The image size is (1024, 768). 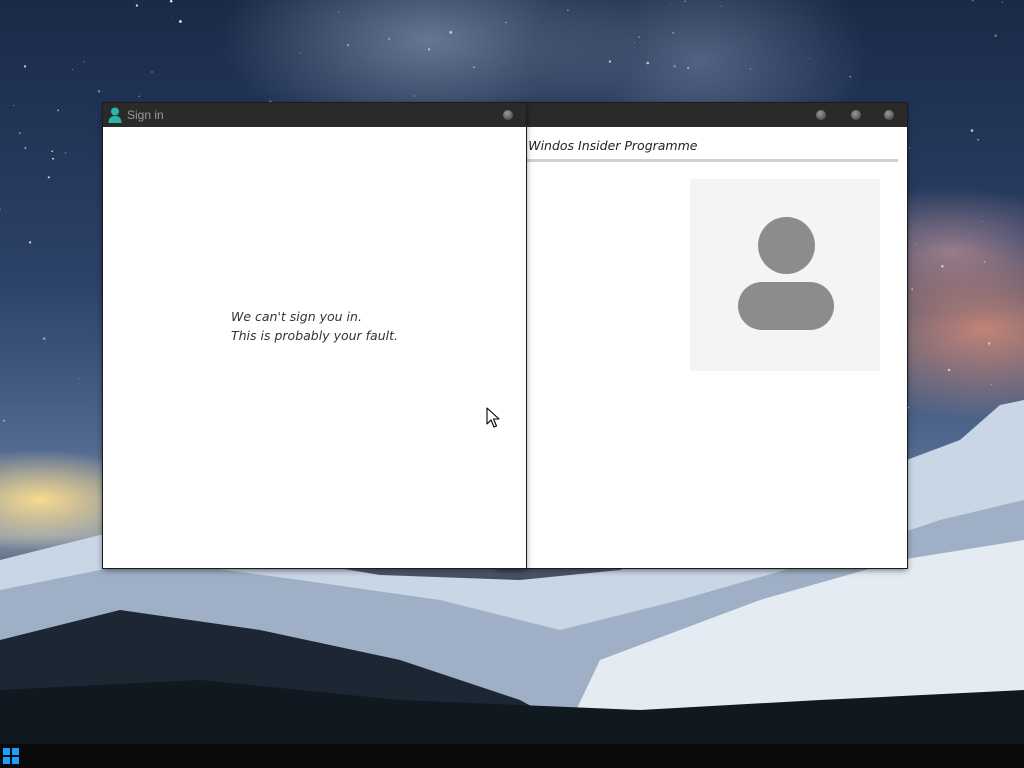 I want to click on windows-logo-icon, so click(x=11, y=756).